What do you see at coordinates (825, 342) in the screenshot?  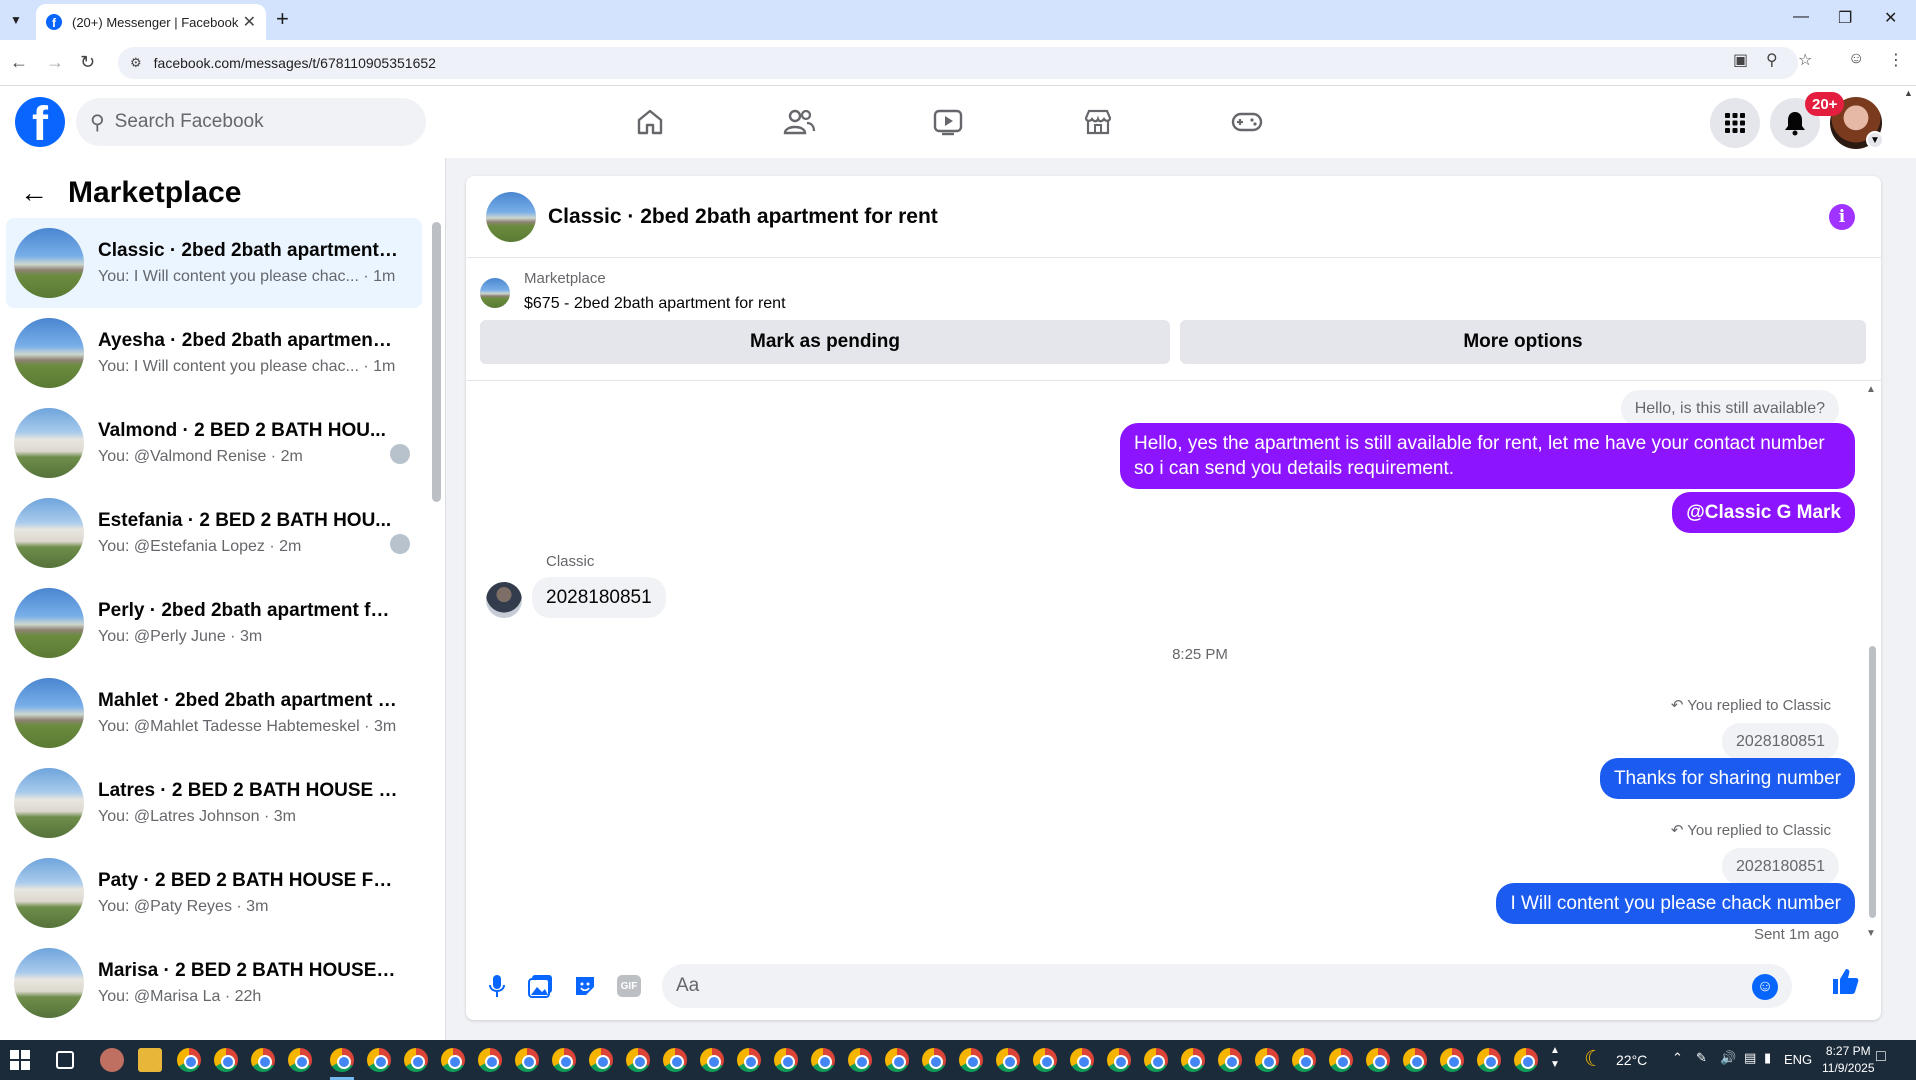 I see `mark-as-pending-button: Mark as pending` at bounding box center [825, 342].